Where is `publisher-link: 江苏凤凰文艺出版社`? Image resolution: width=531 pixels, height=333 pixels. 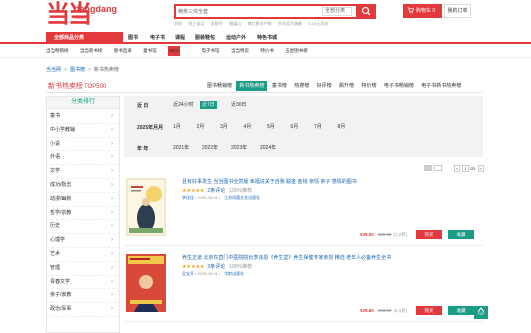 publisher-link: 江苏凤凰文艺出版社 is located at coordinates (242, 197).